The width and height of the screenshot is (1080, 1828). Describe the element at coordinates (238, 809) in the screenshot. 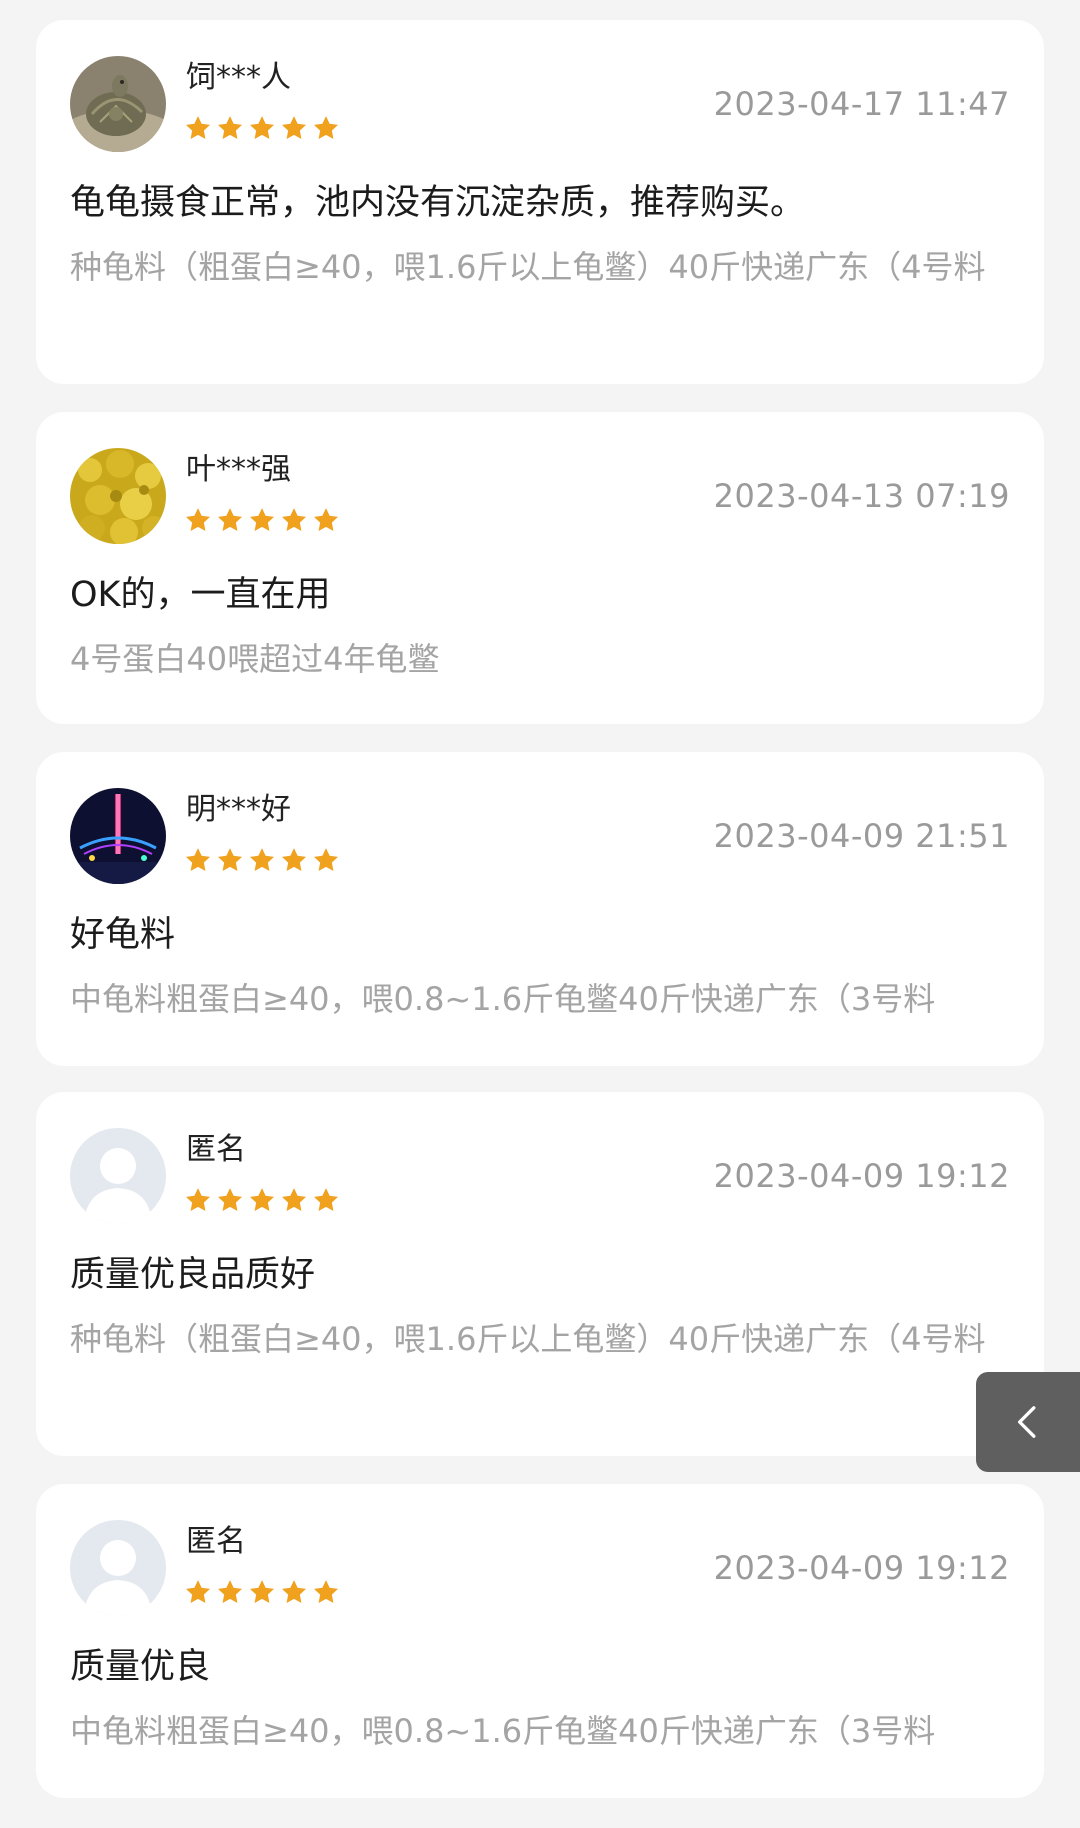

I see `username: 明***好` at that location.